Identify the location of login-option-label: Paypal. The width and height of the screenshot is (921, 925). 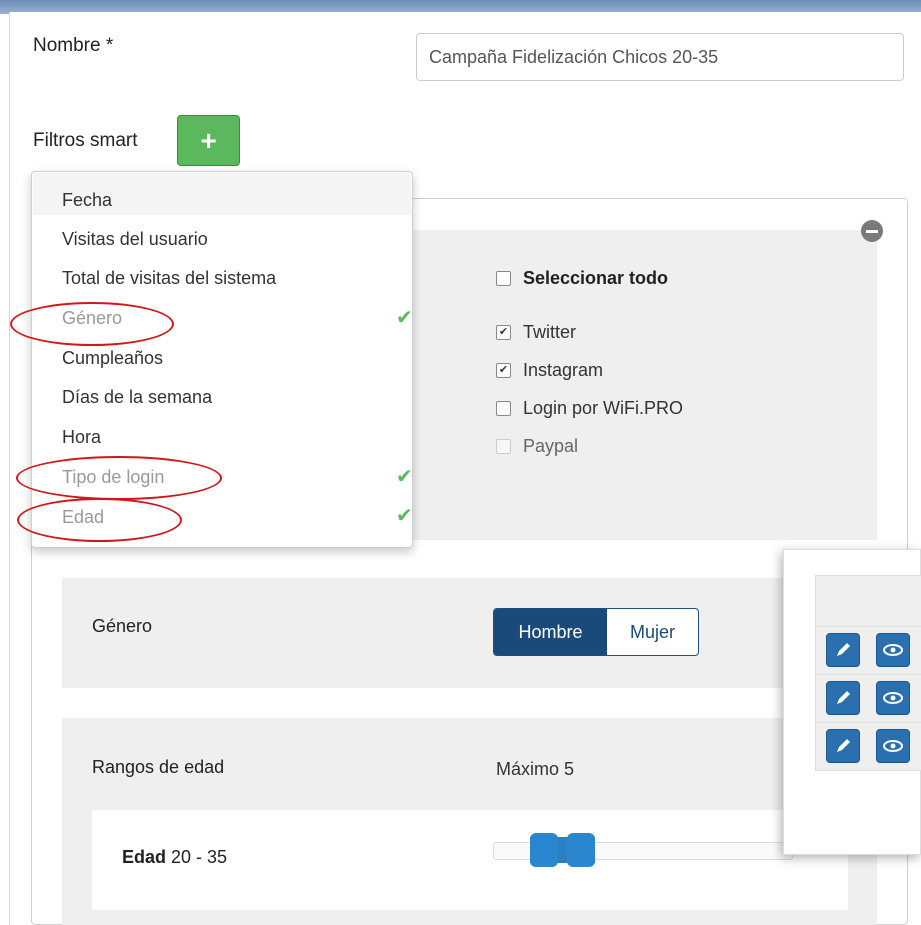
(551, 446).